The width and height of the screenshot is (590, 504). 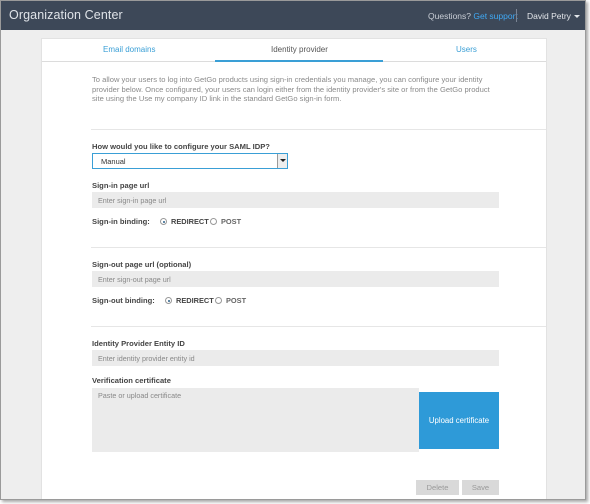 I want to click on sign-in-redirect-radio: REDIRECT, so click(x=184, y=221).